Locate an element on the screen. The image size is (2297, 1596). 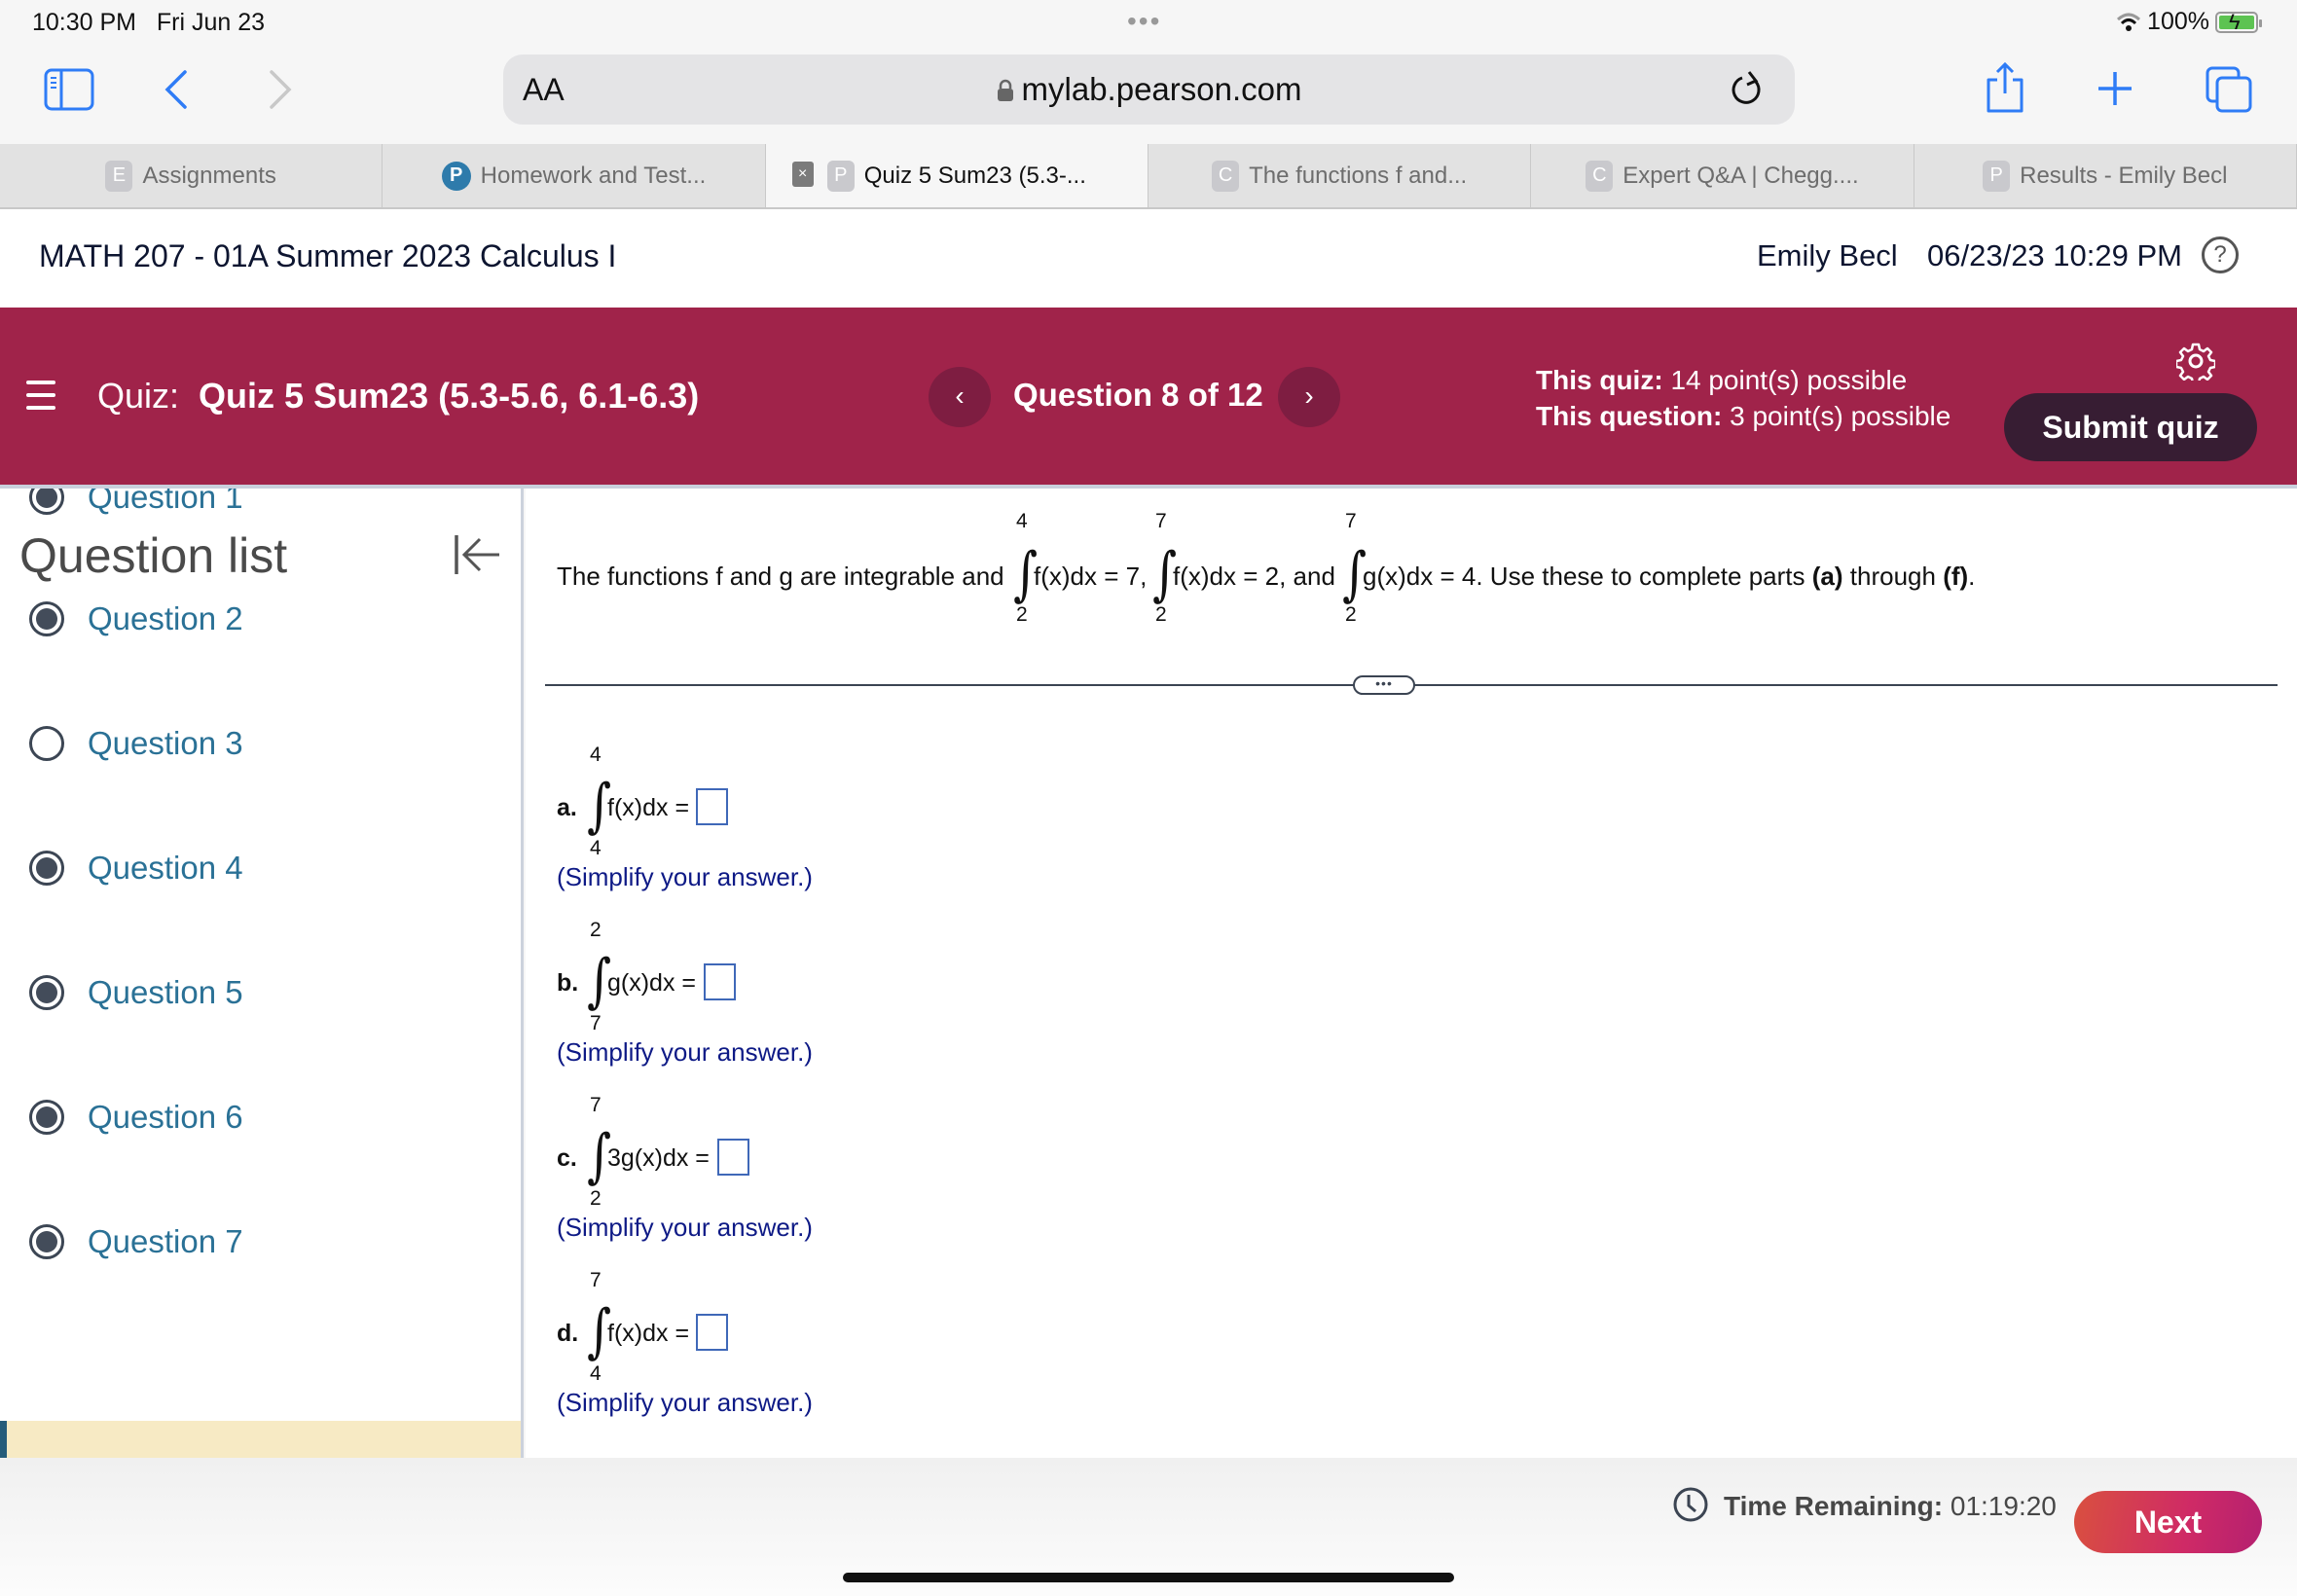
part-a-expr: f(x)dx = is located at coordinates (649, 807).